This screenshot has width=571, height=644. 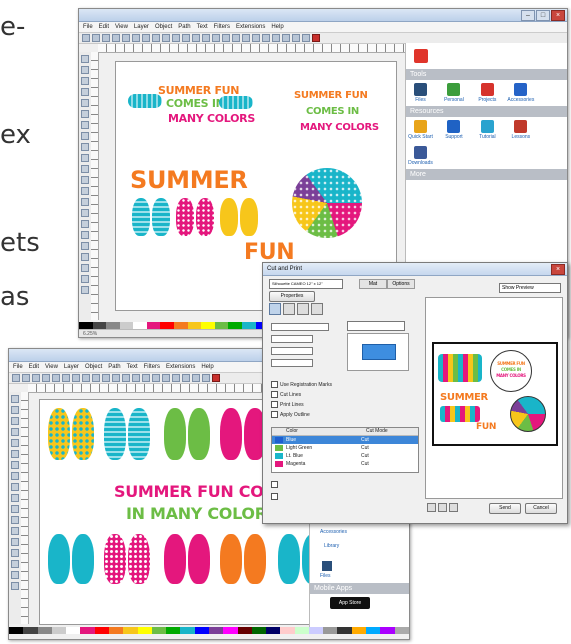 What do you see at coordinates (186, 378) in the screenshot?
I see `fill-stroke-icon` at bounding box center [186, 378].